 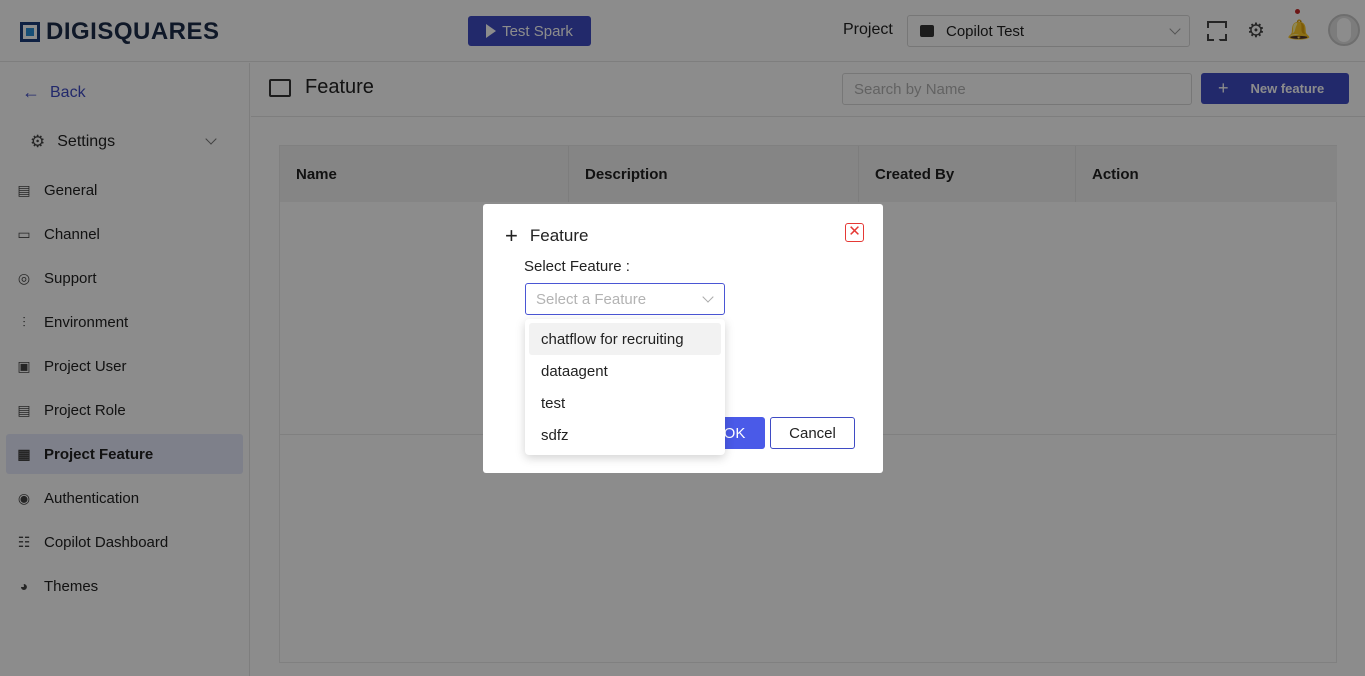 What do you see at coordinates (625, 403) in the screenshot?
I see `dropdown-option: test` at bounding box center [625, 403].